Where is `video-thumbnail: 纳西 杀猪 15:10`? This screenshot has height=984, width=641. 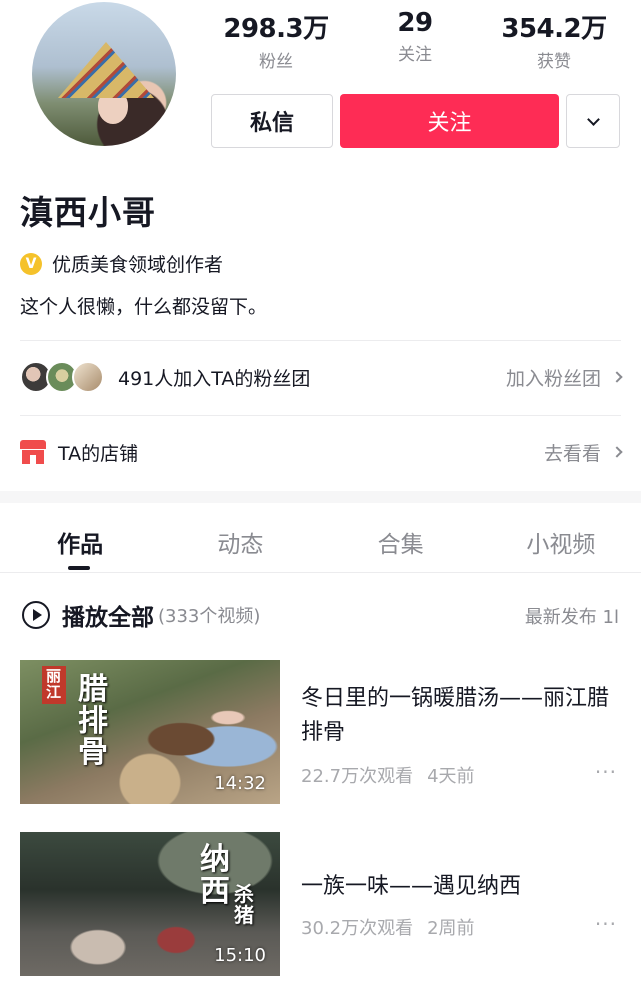 video-thumbnail: 纳西 杀猪 15:10 is located at coordinates (150, 904).